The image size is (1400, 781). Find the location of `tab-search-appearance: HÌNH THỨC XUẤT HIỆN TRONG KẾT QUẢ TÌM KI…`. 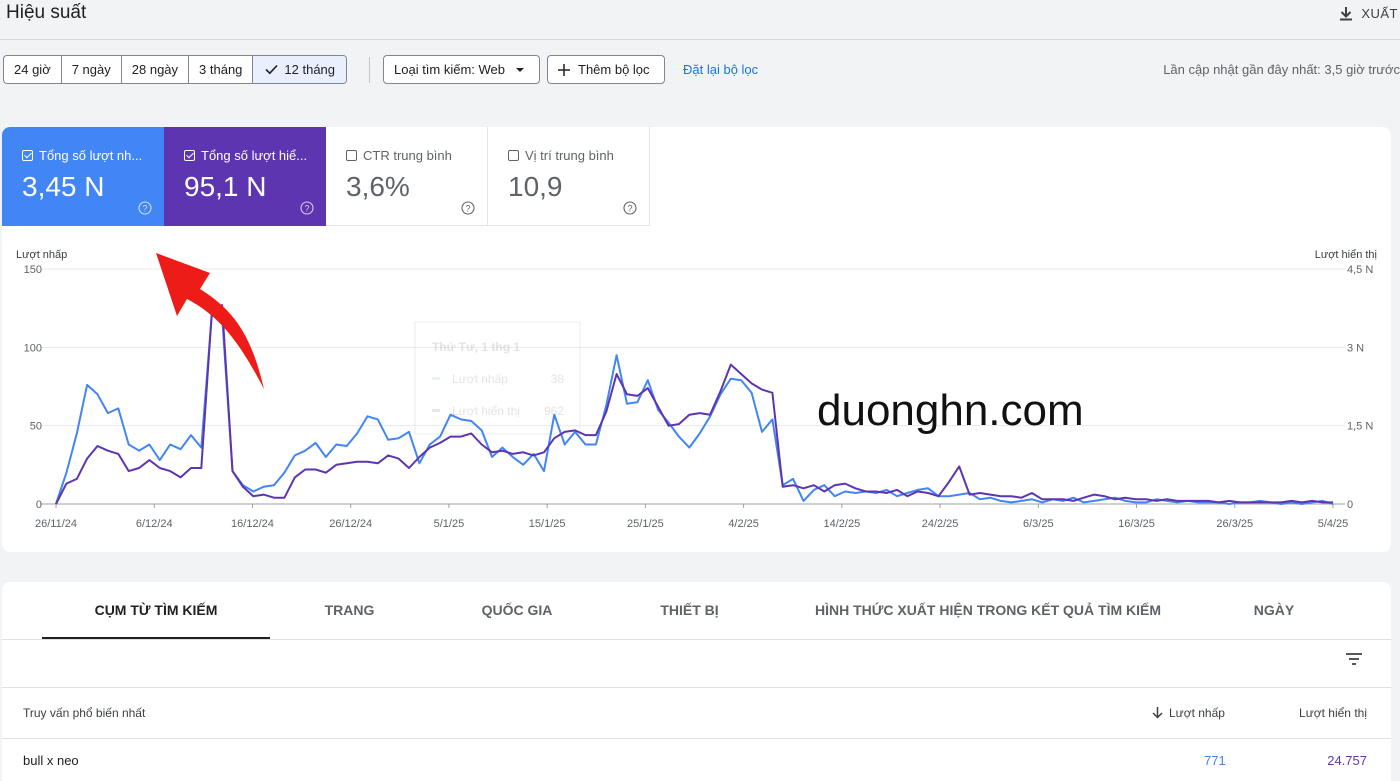

tab-search-appearance: HÌNH THỨC XUẤT HIỆN TRONG KẾT QUẢ TÌM KI… is located at coordinates (988, 610).